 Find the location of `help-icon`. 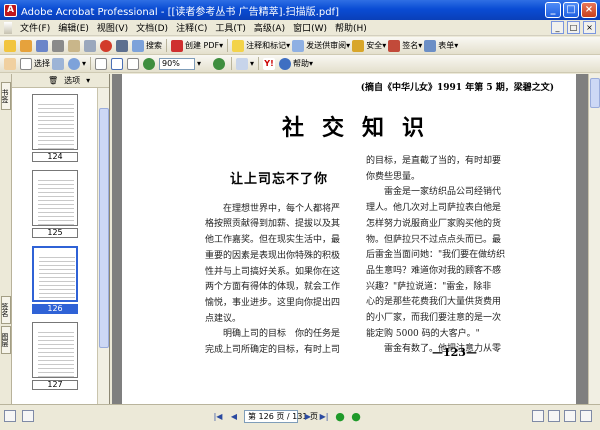

help-icon is located at coordinates (285, 63).